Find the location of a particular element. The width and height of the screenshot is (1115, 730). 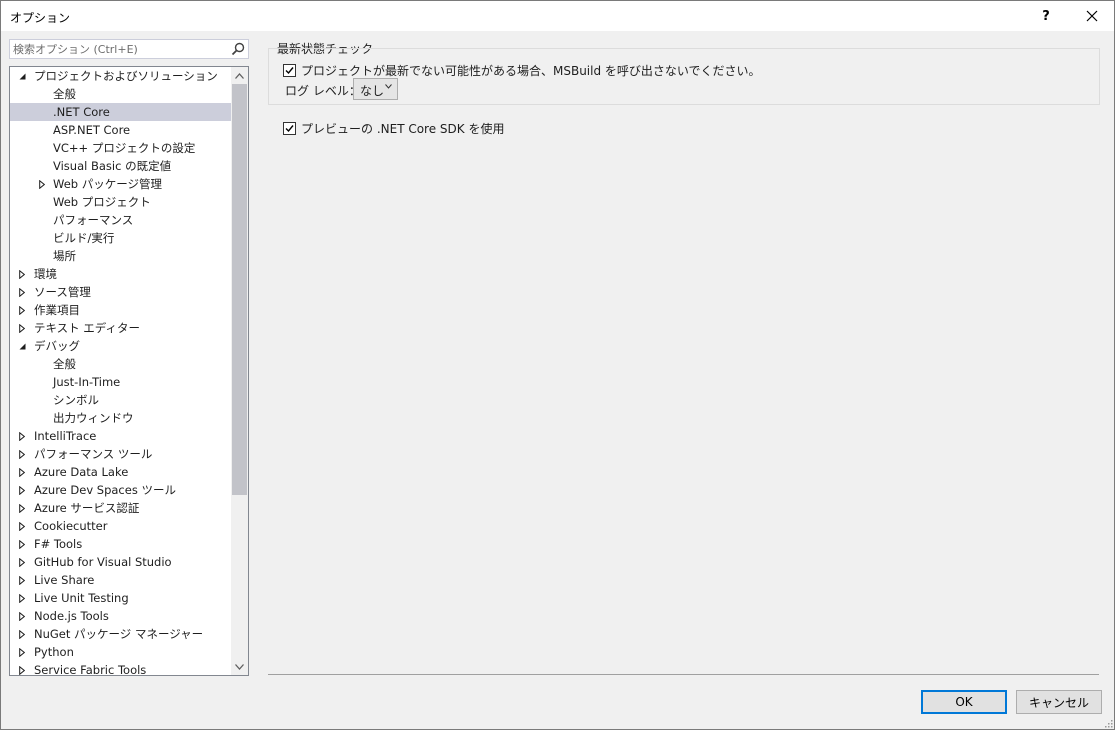

tree-item-label: パフォーマンス ツール is located at coordinates (93, 454).